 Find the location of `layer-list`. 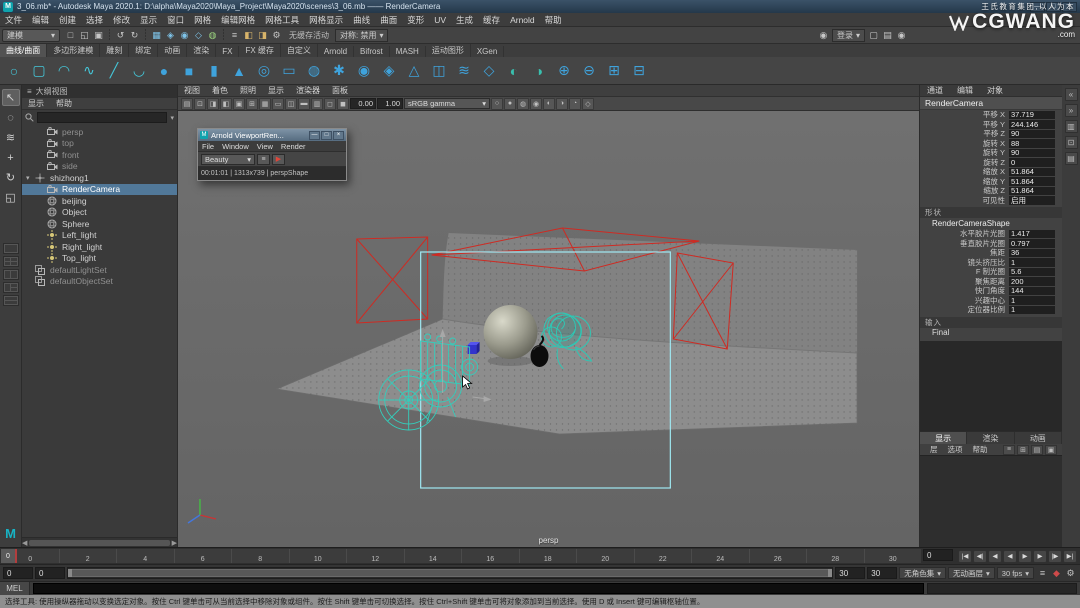

layer-list is located at coordinates (991, 501).